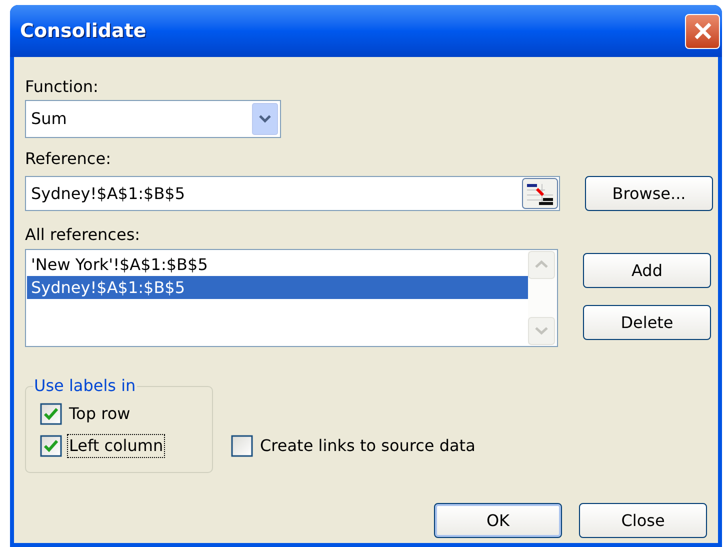  What do you see at coordinates (83, 31) in the screenshot?
I see `window-title: Consolidate` at bounding box center [83, 31].